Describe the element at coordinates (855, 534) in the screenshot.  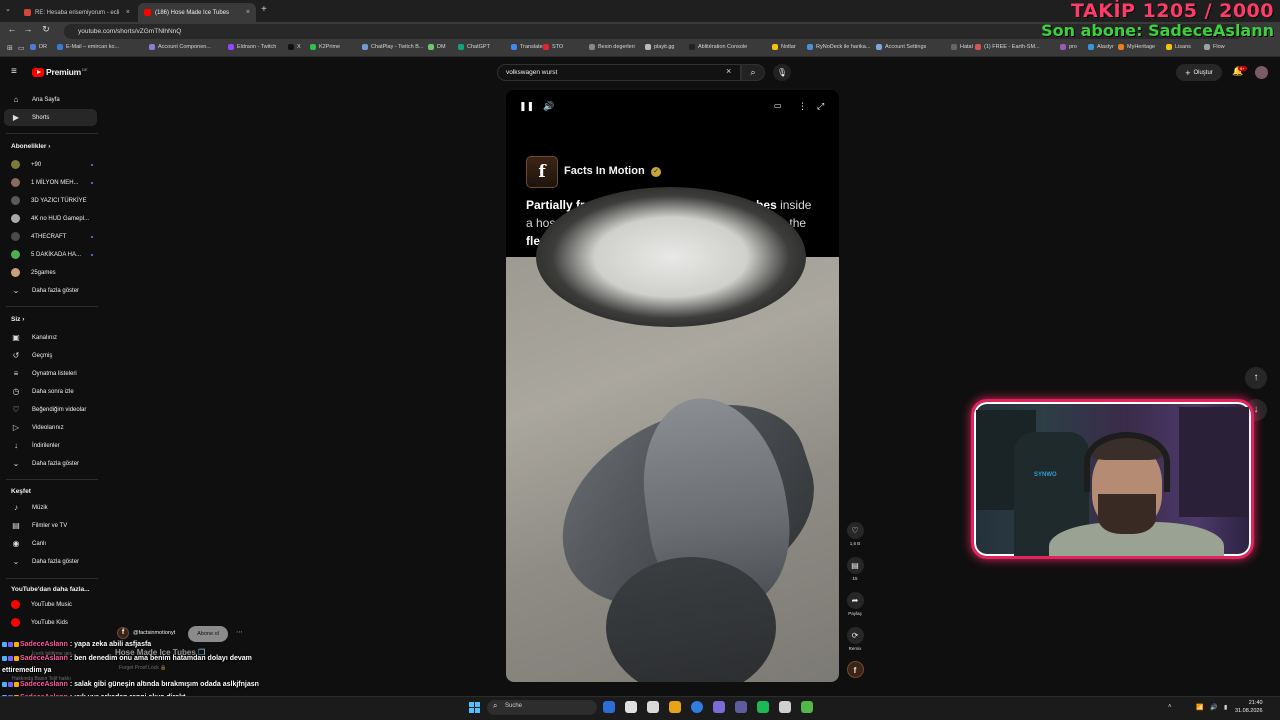
I see `like-button: ♡ 1,6 B` at that location.